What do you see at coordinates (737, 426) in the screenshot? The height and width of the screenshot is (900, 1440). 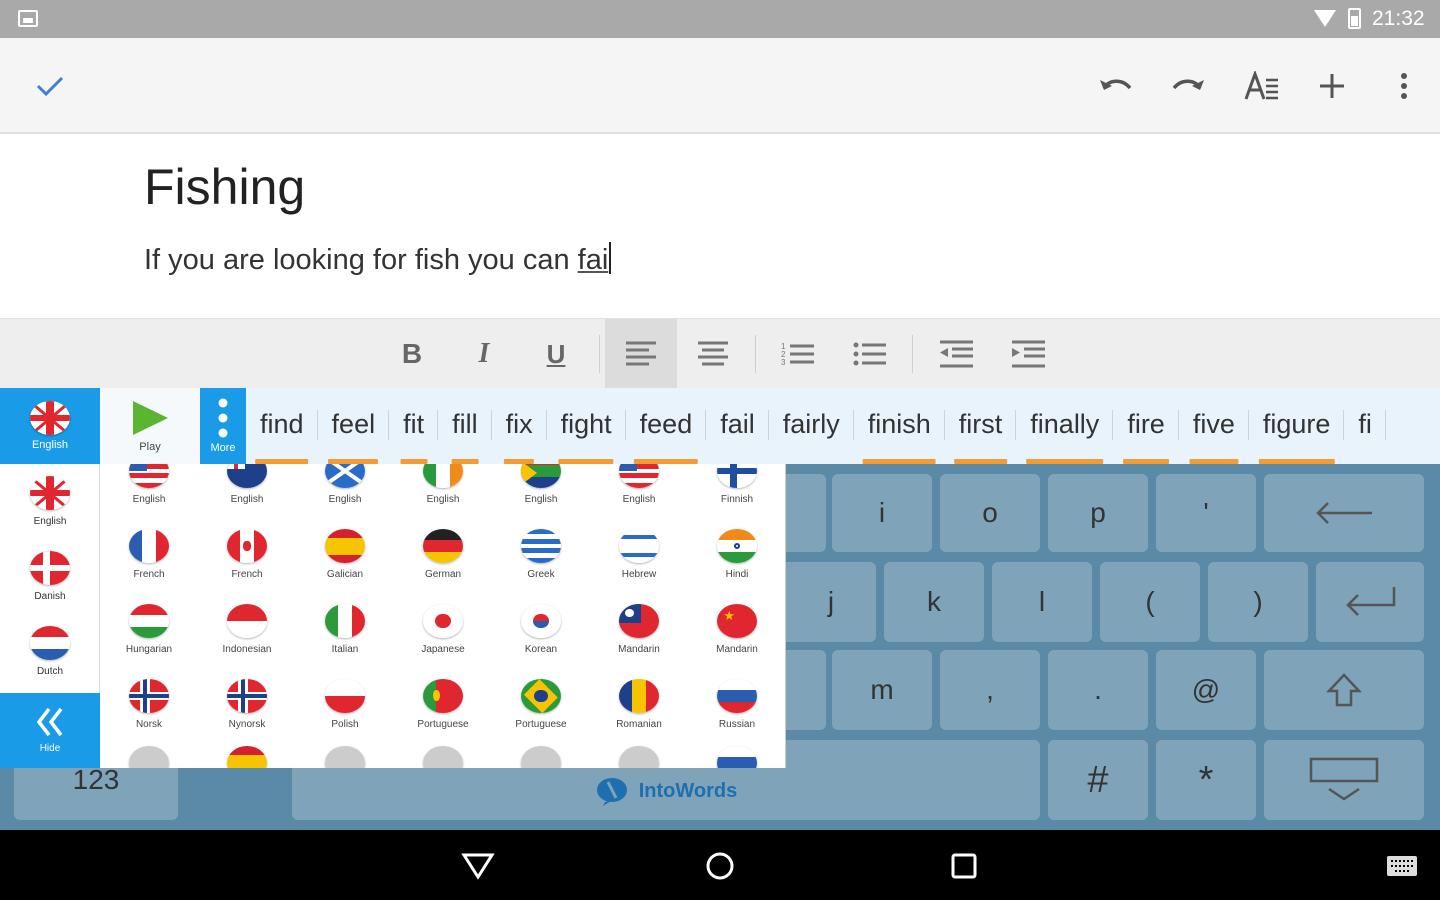 I see `suggestion-word: fail` at bounding box center [737, 426].